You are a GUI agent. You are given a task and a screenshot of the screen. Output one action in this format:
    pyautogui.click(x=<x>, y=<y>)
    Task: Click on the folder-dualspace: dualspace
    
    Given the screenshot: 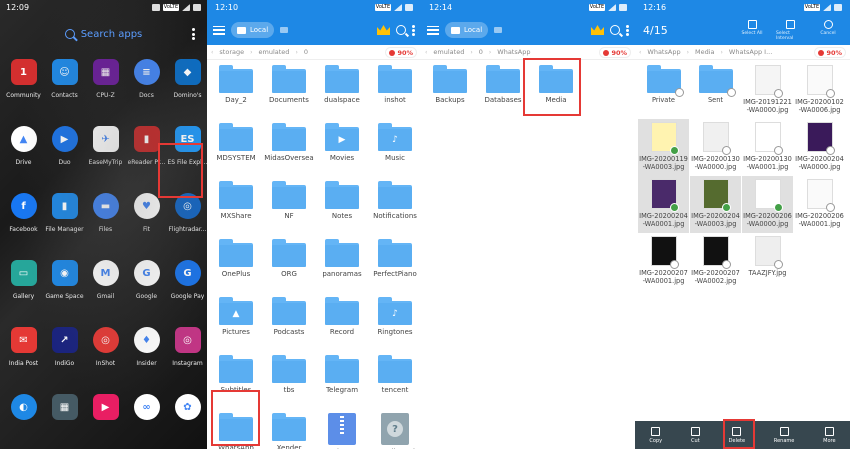 What is the action you would take?
    pyautogui.click(x=342, y=91)
    